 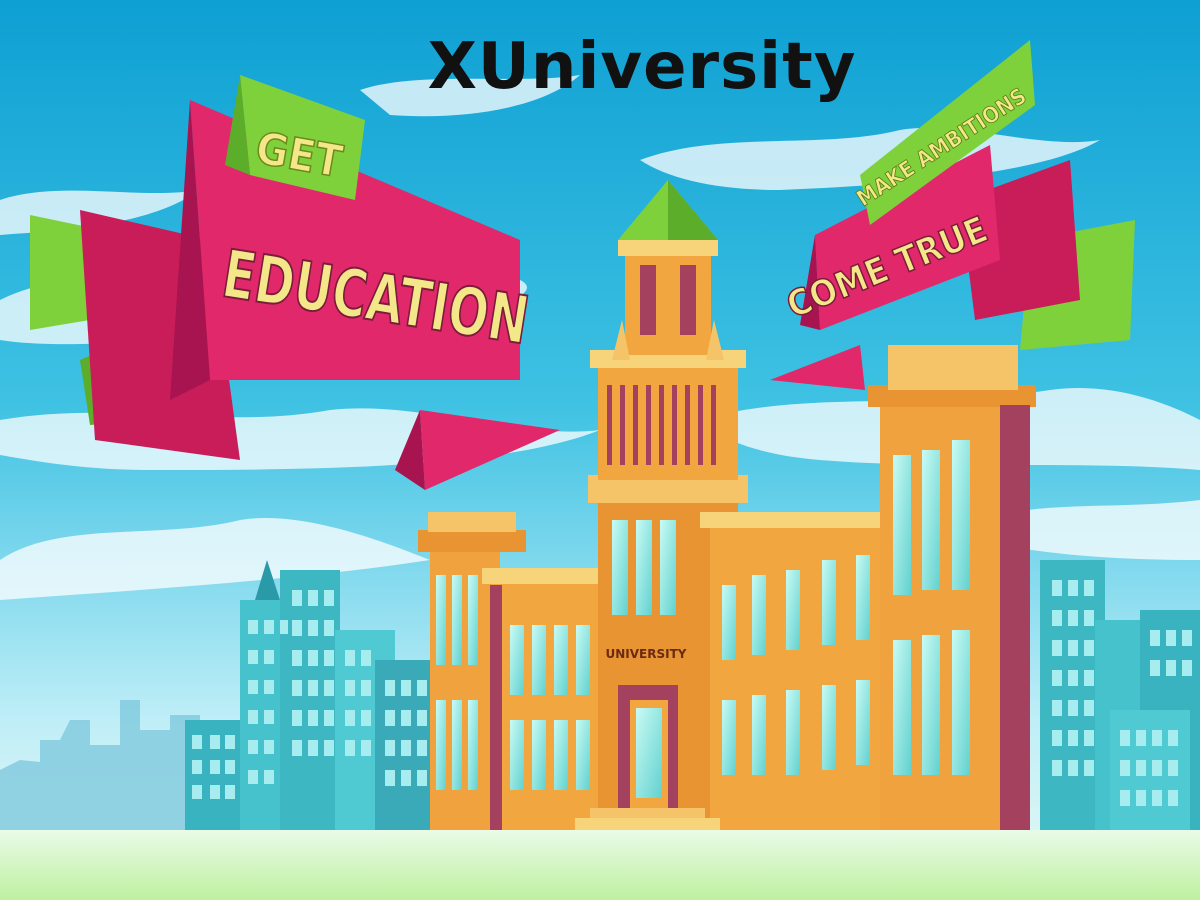 I want to click on university-sign-text: UNIVERSITY, so click(x=646, y=654).